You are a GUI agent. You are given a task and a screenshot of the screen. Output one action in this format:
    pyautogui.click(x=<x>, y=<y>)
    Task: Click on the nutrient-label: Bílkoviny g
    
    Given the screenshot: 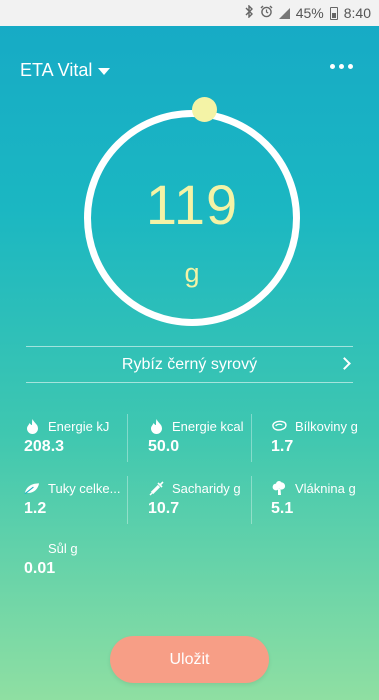 What is the action you would take?
    pyautogui.click(x=326, y=426)
    